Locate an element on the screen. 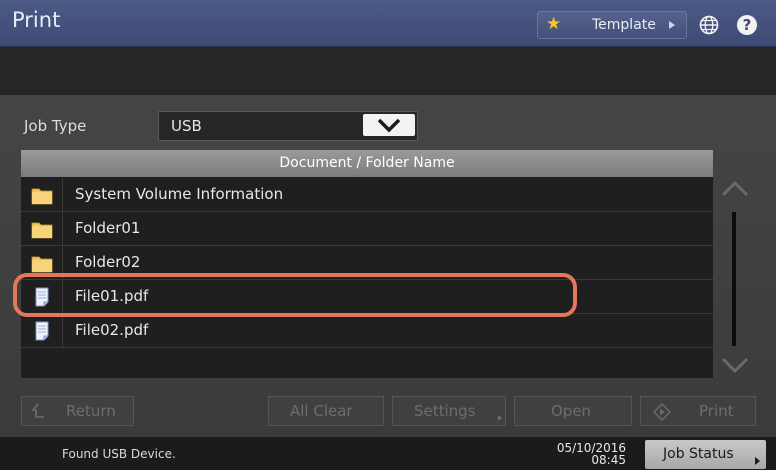  print-button: Print is located at coordinates (698, 411).